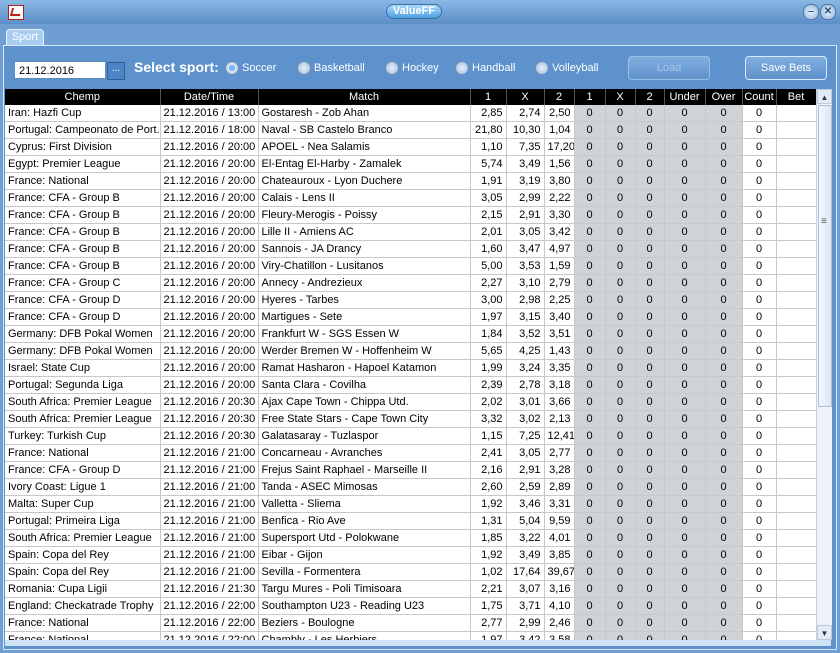  What do you see at coordinates (525, 623) in the screenshot?
I see `table-cell: 2,99` at bounding box center [525, 623].